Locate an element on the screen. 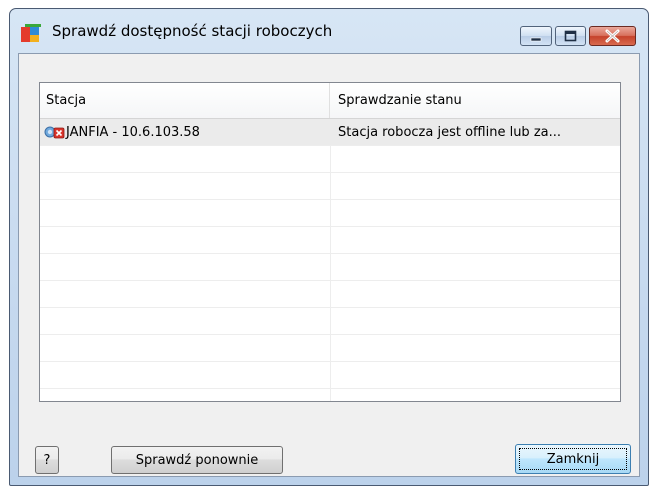  avg-app-icon is located at coordinates (31, 33).